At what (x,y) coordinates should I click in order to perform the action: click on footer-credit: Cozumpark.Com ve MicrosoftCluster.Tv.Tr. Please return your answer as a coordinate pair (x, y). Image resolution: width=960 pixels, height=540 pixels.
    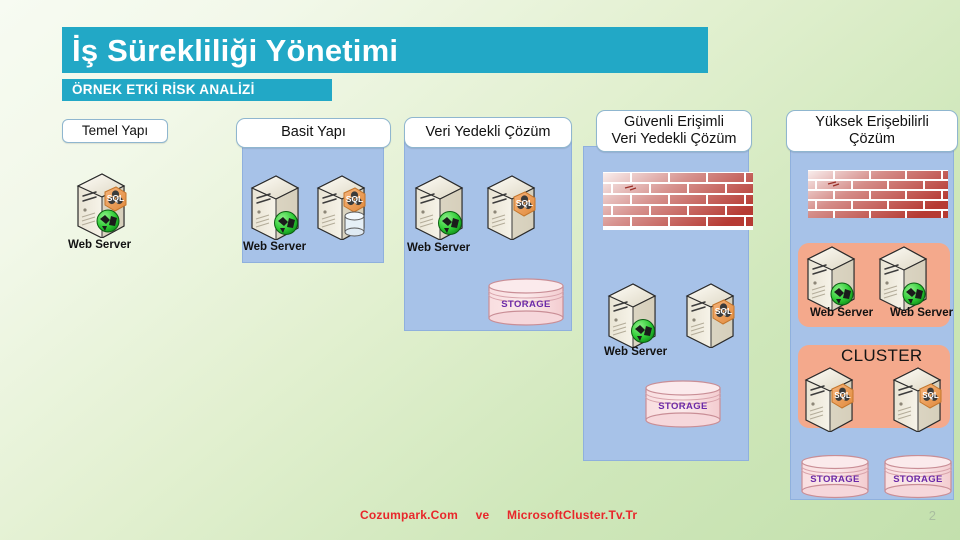
    Looking at the image, I should click on (499, 515).